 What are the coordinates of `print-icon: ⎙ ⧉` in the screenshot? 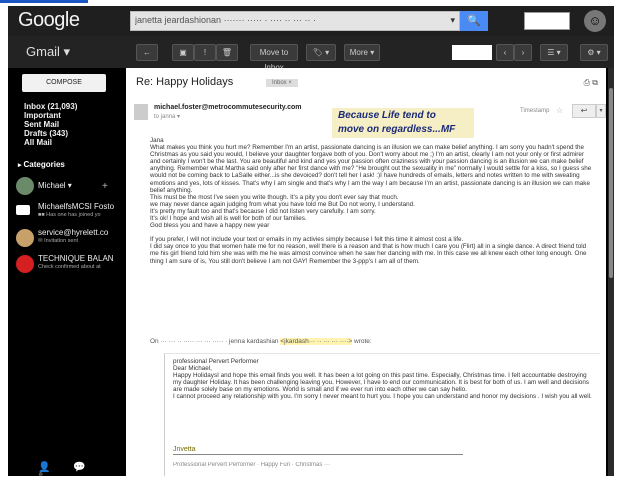 It's located at (591, 83).